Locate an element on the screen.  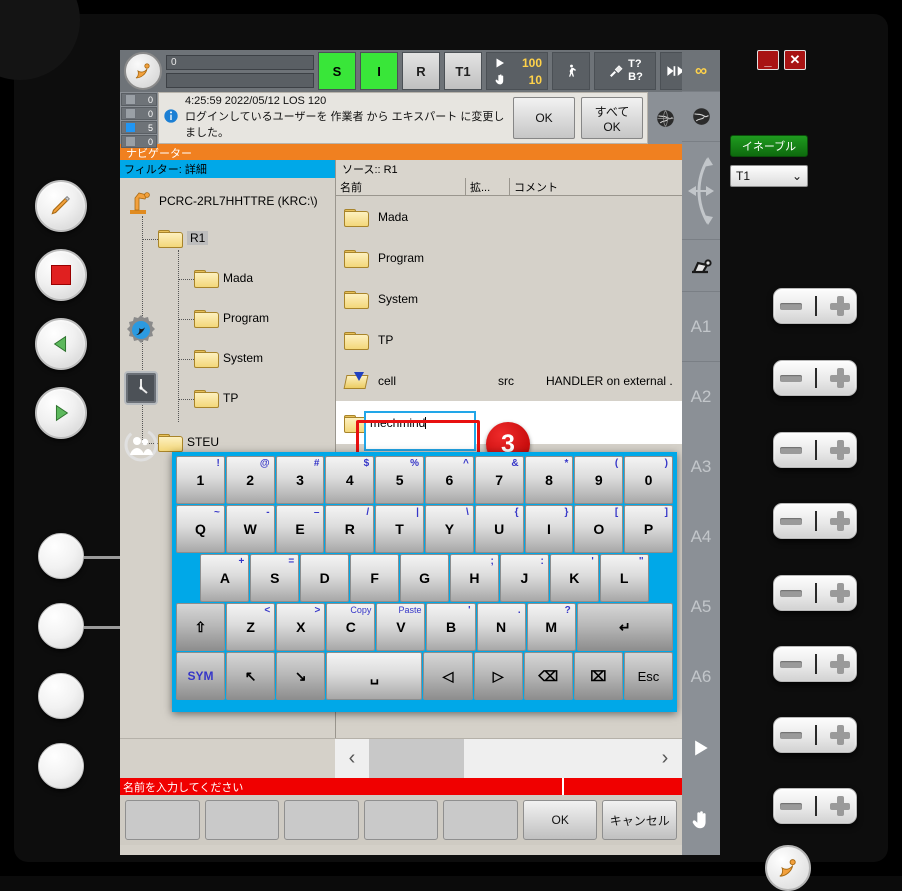
tree-node-r1: R1 is located at coordinates (183, 238).